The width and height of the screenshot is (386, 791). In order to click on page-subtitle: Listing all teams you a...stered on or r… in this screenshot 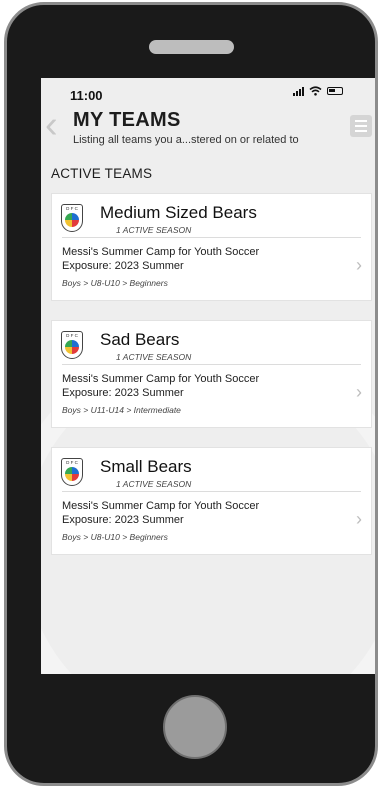, I will do `click(186, 140)`.